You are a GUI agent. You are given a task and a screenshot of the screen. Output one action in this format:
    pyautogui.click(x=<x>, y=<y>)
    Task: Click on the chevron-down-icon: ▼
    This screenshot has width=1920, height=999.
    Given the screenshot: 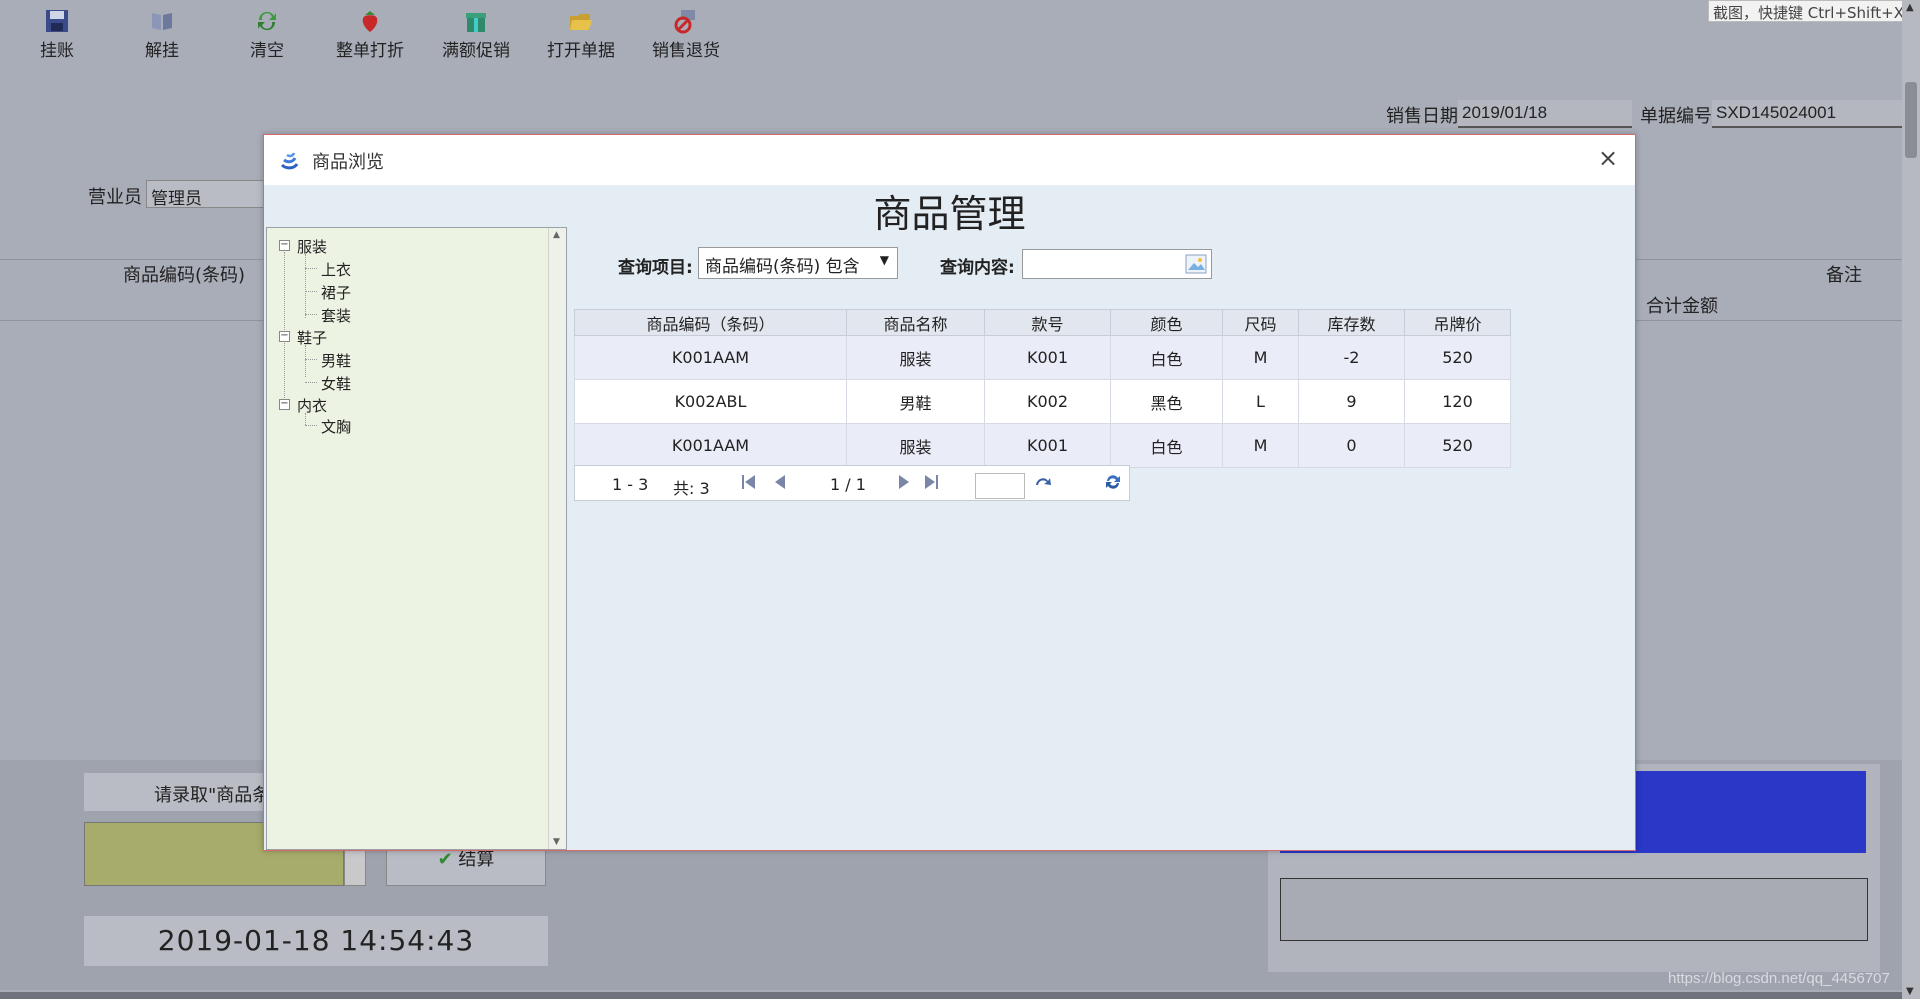 What is the action you would take?
    pyautogui.click(x=884, y=260)
    